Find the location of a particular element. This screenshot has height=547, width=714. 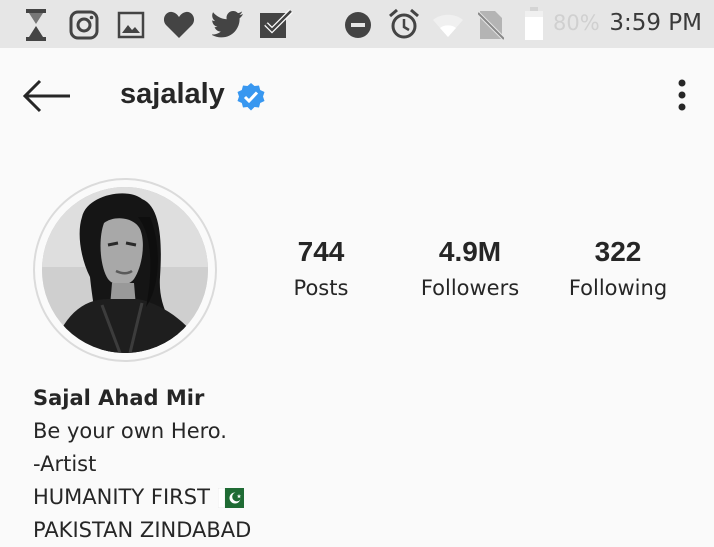

posts-count: 744 is located at coordinates (321, 251).